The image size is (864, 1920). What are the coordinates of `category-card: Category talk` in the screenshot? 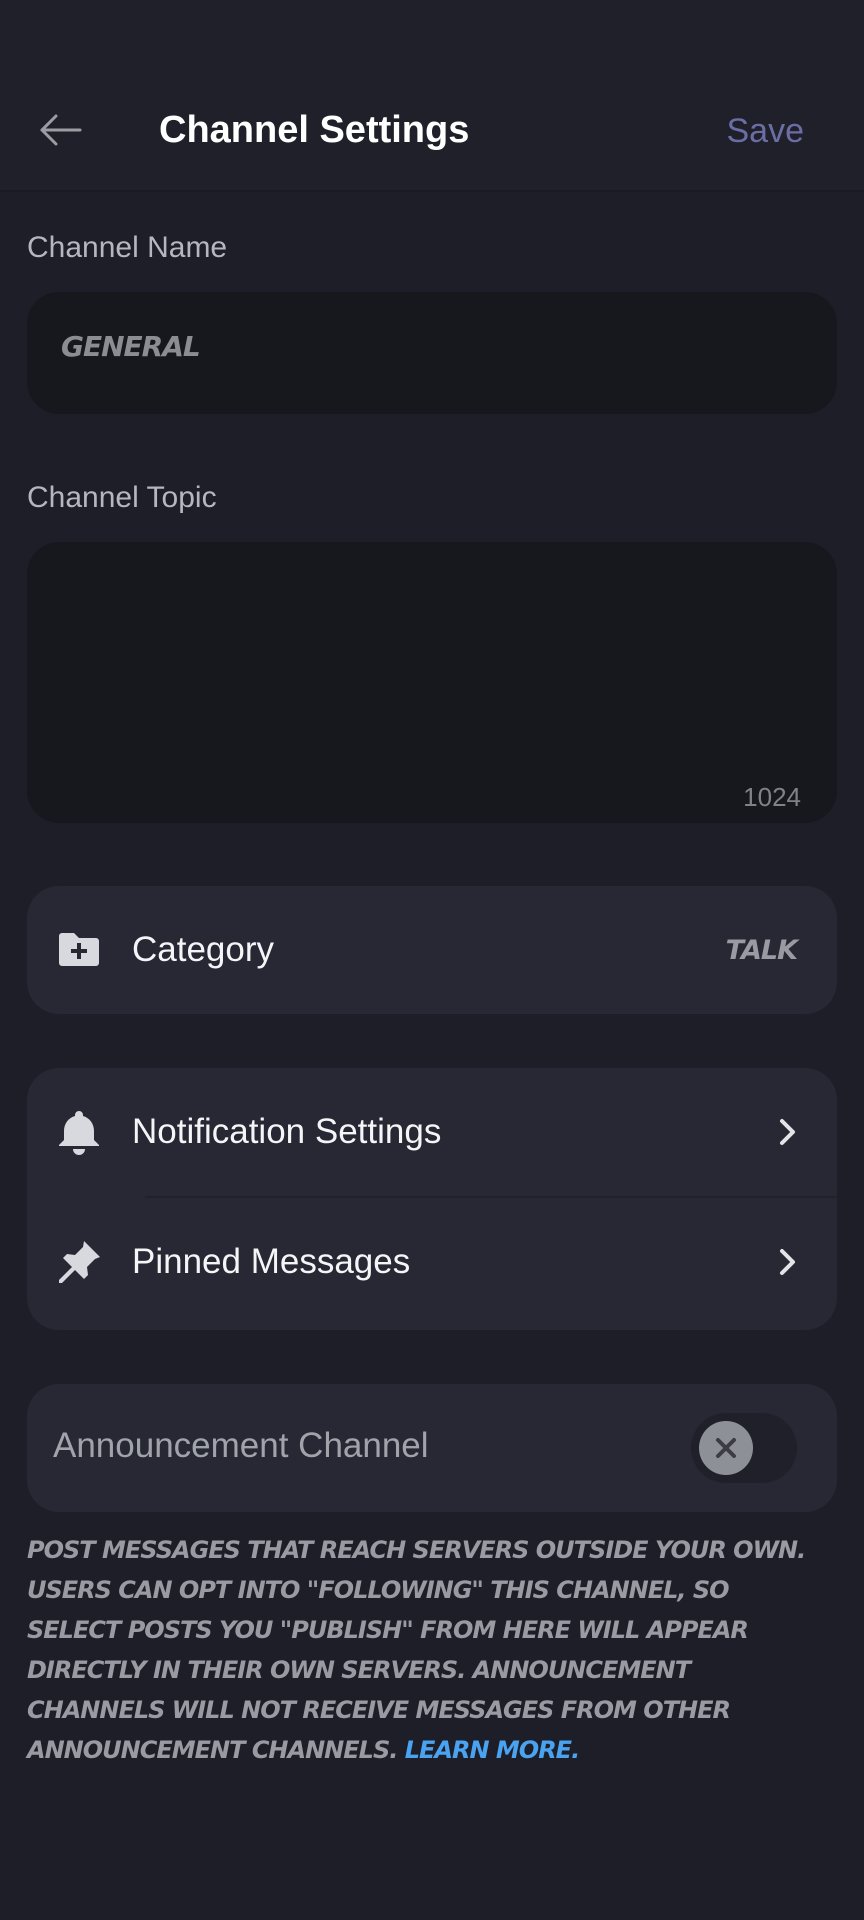 It's located at (432, 950).